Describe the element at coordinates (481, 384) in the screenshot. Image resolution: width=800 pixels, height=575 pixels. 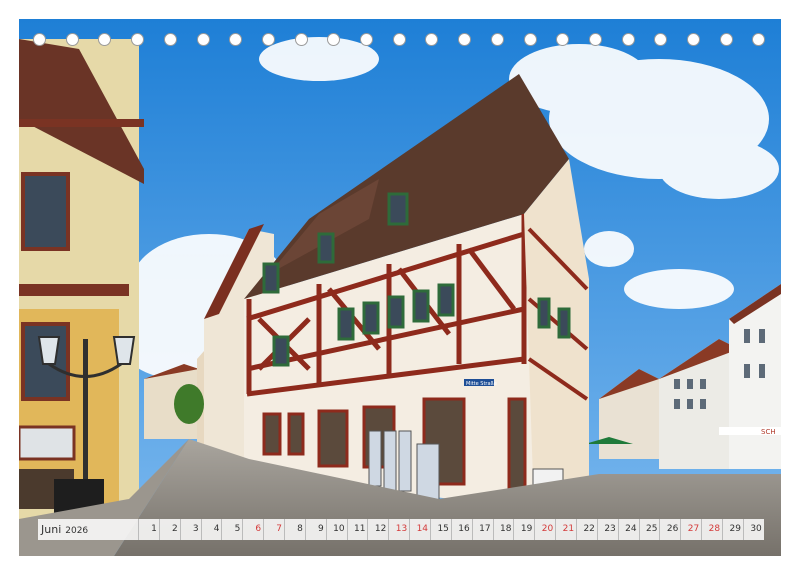
I see `street-sign-text: Mitte Straße` at that location.